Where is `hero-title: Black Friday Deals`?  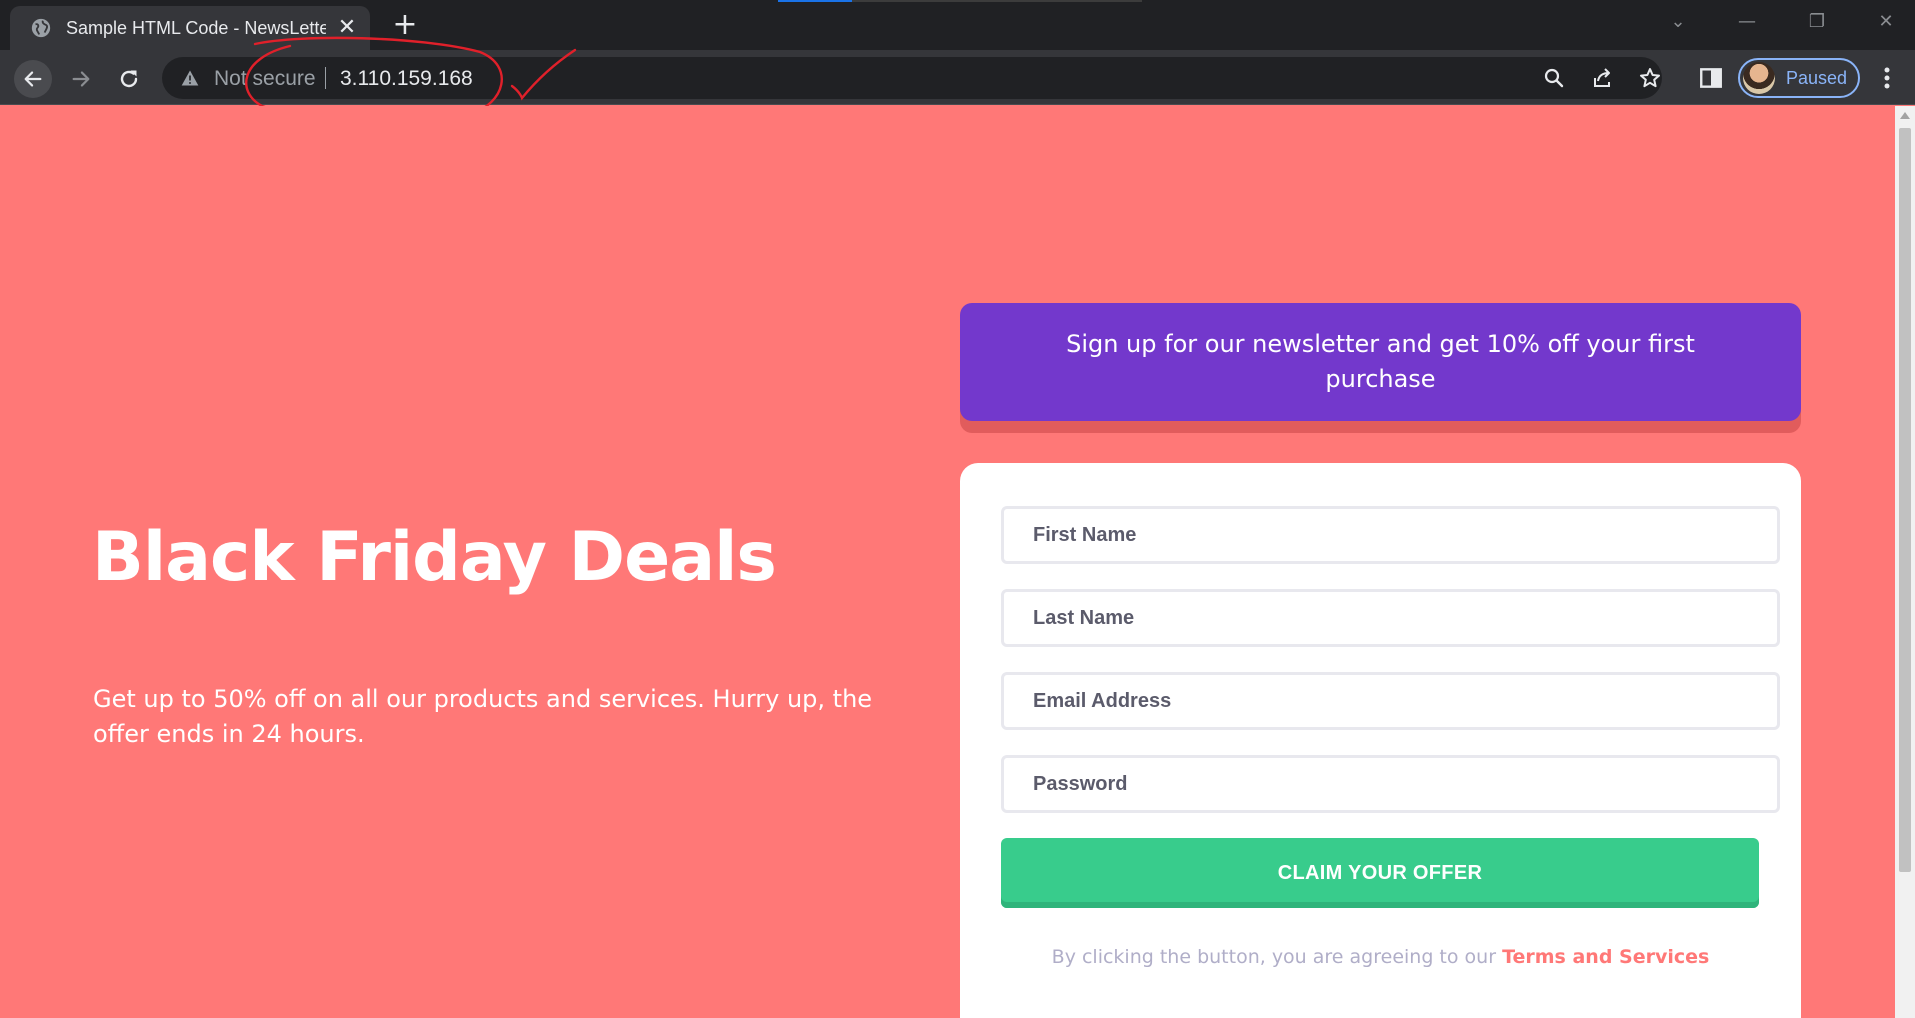
hero-title: Black Friday Deals is located at coordinates (434, 557).